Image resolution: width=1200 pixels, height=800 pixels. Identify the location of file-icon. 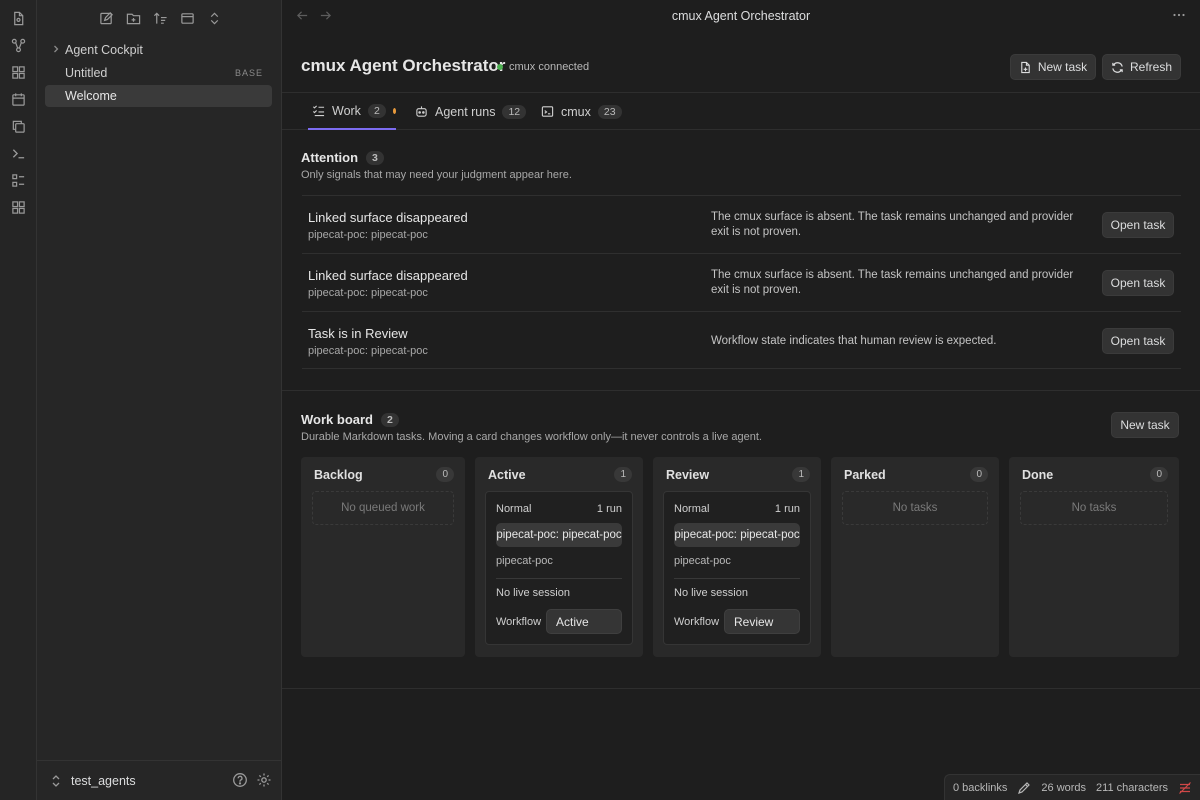
(18, 18).